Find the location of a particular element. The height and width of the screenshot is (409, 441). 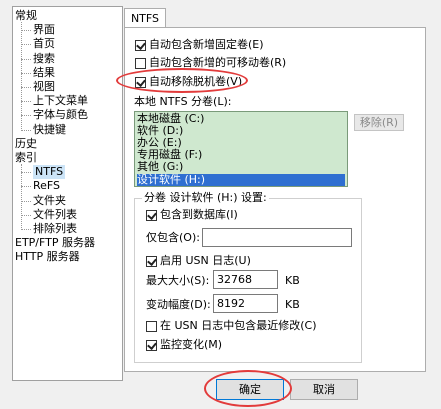

auto-include-fixed-label: 自动包含新增固定卷(E) is located at coordinates (206, 45).